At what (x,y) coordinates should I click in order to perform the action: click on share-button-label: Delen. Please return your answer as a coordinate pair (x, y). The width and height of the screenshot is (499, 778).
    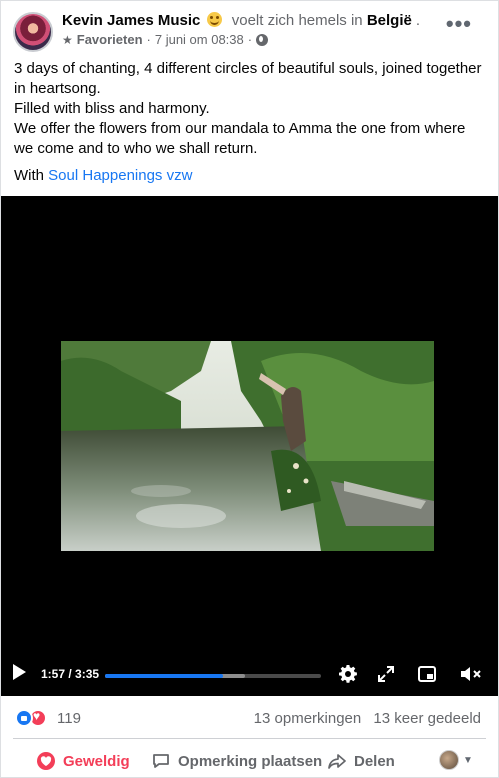
    Looking at the image, I should click on (374, 761).